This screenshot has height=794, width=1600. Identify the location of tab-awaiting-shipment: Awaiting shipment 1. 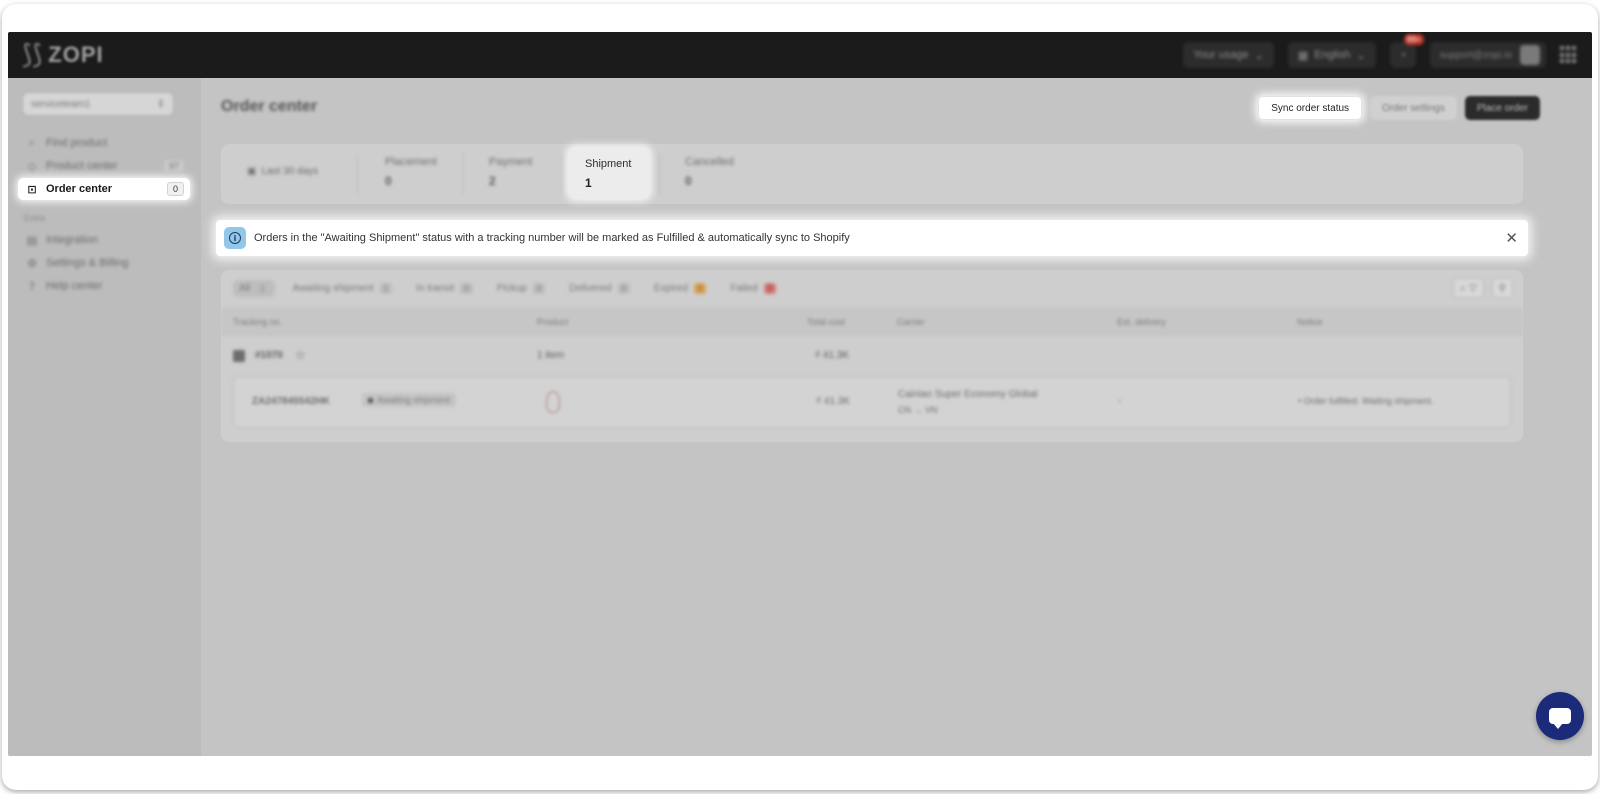
(342, 288).